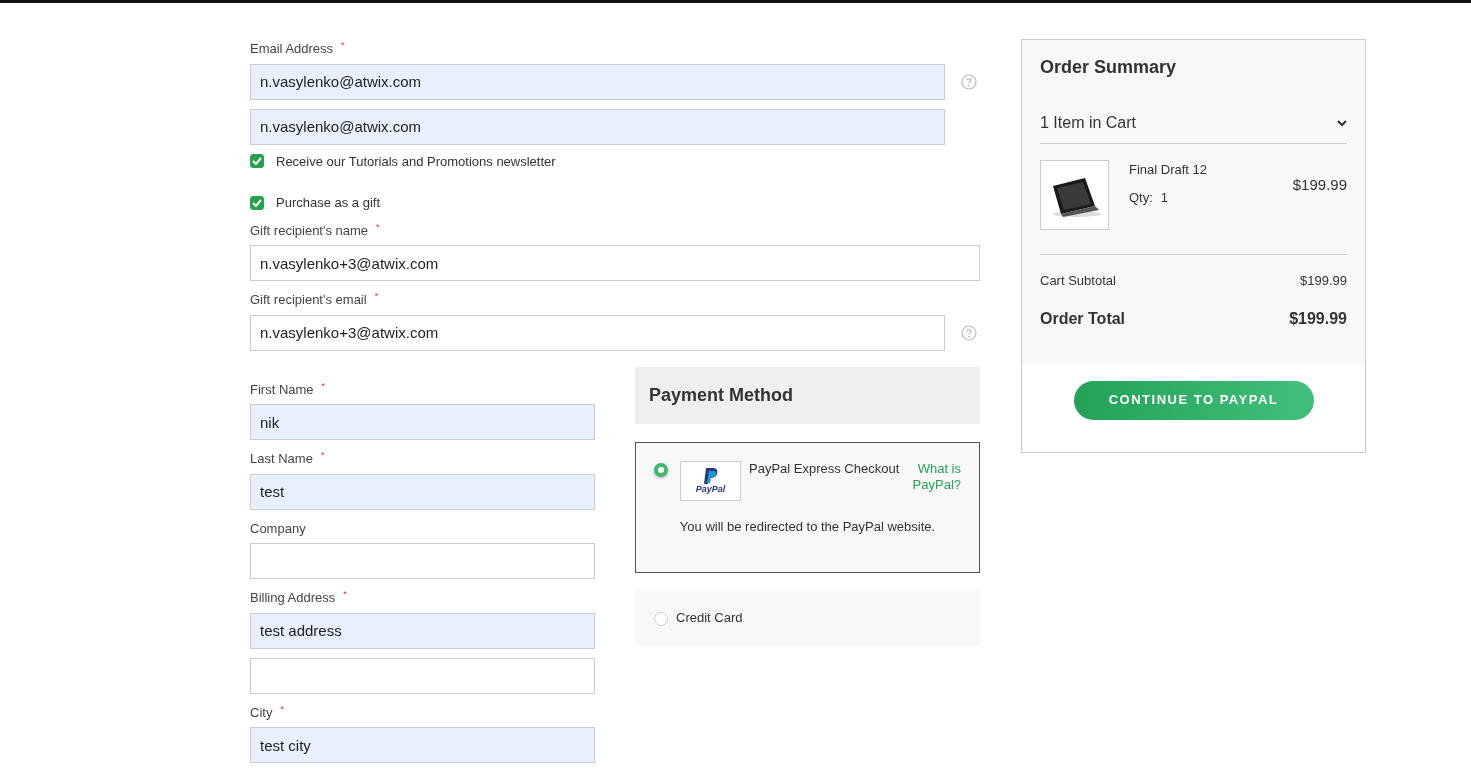 This screenshot has height=768, width=1471. What do you see at coordinates (422, 745) in the screenshot?
I see `input-field: test city` at bounding box center [422, 745].